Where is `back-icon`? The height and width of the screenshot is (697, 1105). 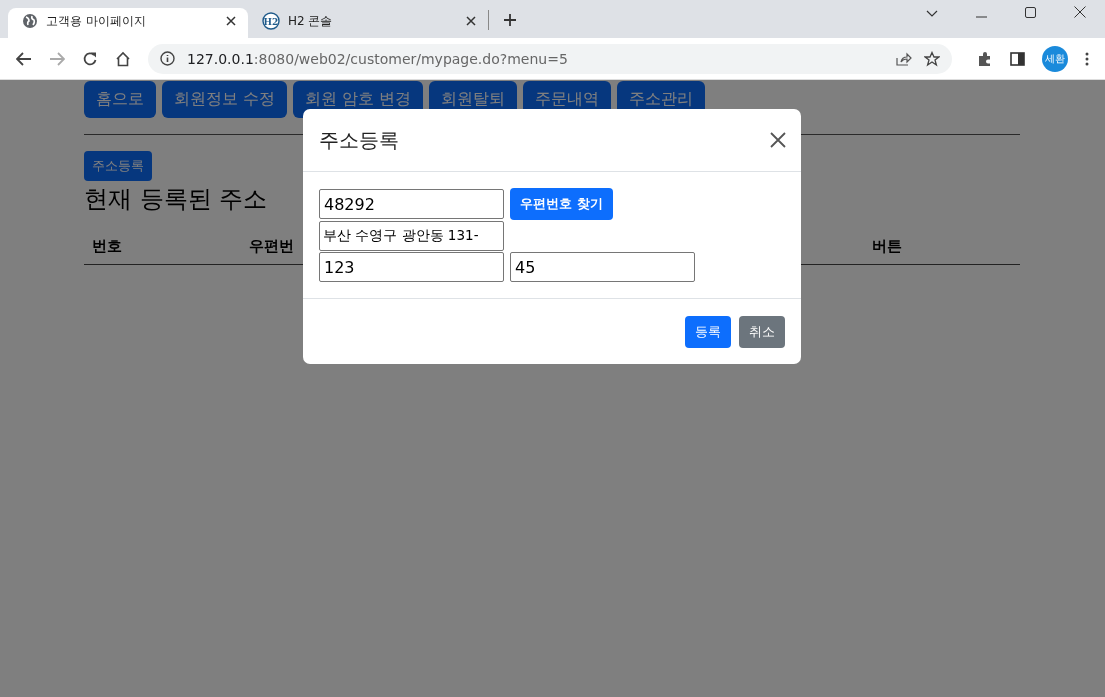 back-icon is located at coordinates (24, 58).